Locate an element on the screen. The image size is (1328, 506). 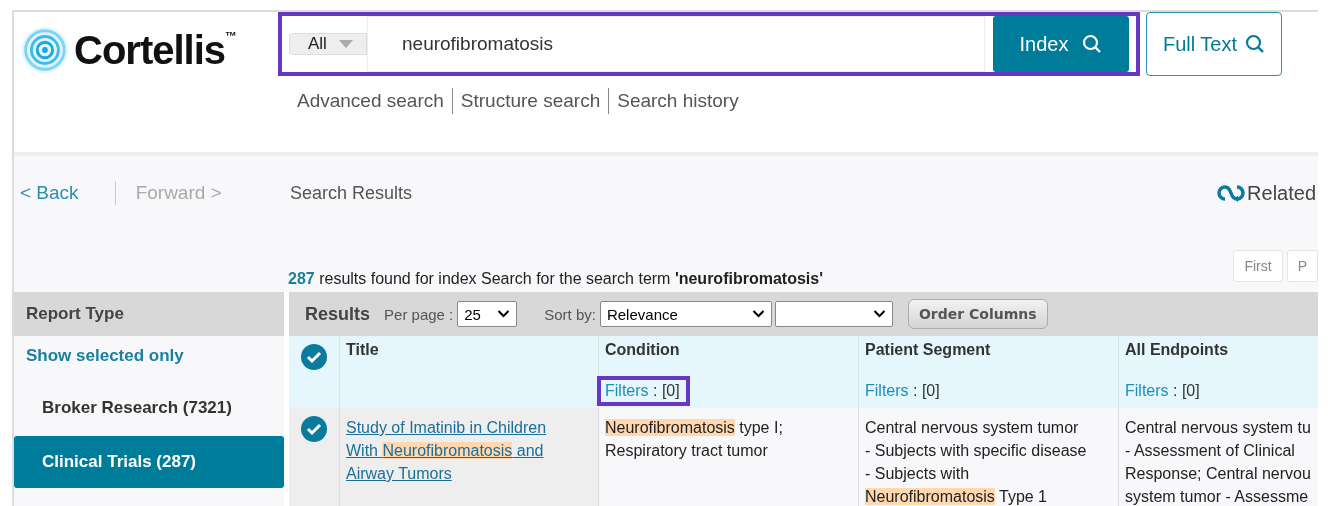
search-option-link: Structure search is located at coordinates (530, 101).